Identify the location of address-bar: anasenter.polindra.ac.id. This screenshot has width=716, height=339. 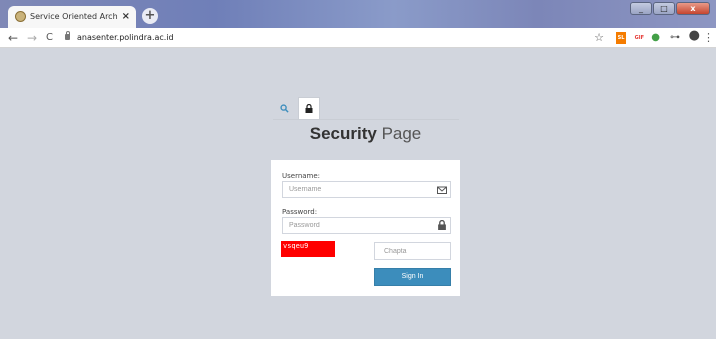
(125, 38).